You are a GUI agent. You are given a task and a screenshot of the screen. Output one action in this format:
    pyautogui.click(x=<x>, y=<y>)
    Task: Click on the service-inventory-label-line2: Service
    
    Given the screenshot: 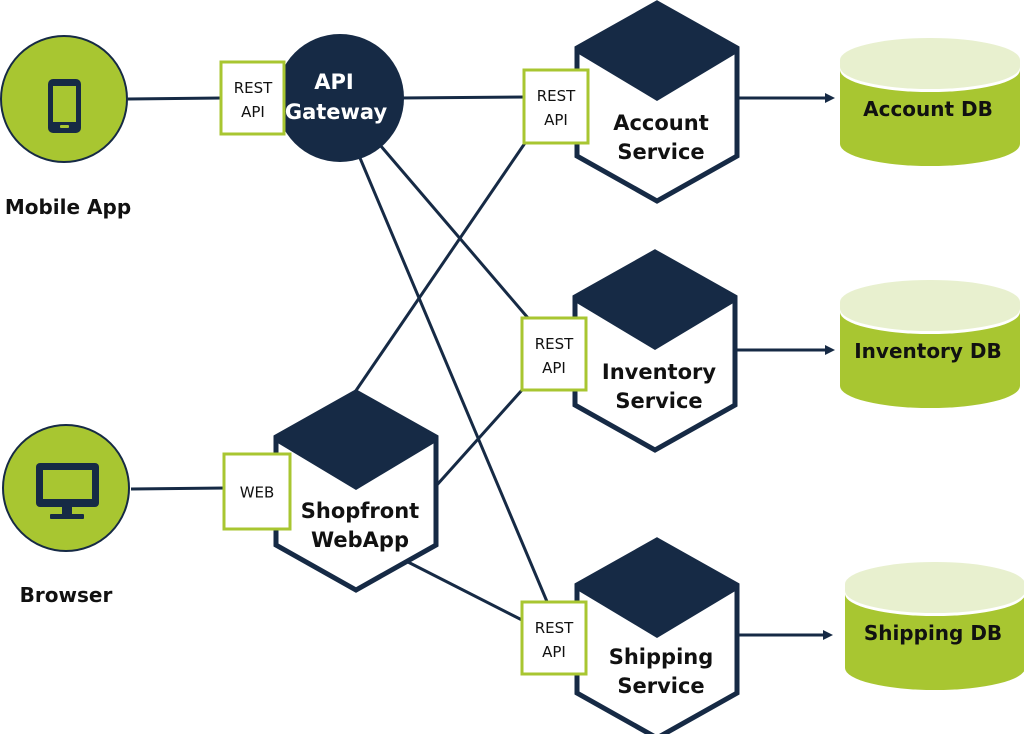 What is the action you would take?
    pyautogui.click(x=658, y=401)
    